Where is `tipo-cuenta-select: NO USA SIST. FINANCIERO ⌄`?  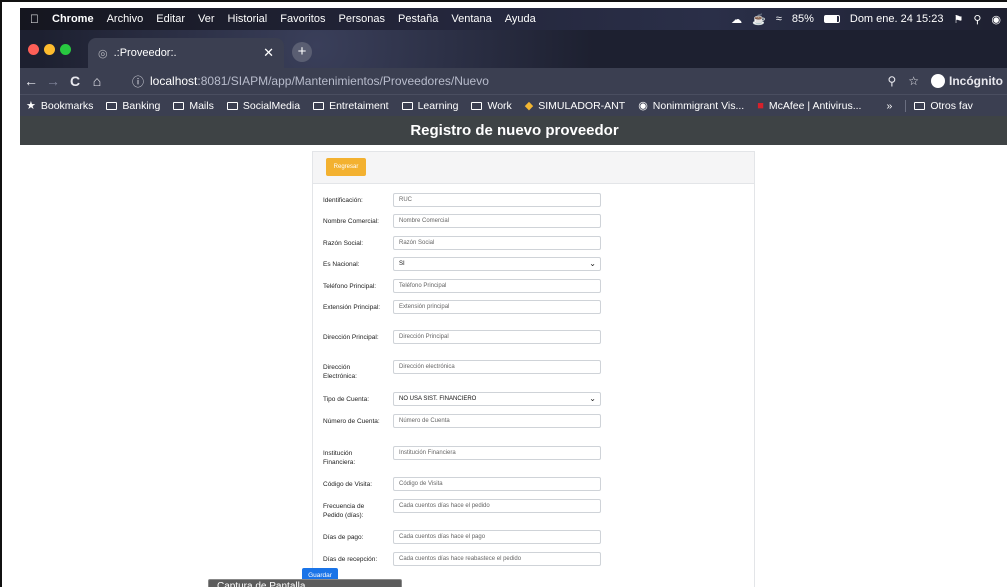
tipo-cuenta-select: NO USA SIST. FINANCIERO ⌄ is located at coordinates (497, 399).